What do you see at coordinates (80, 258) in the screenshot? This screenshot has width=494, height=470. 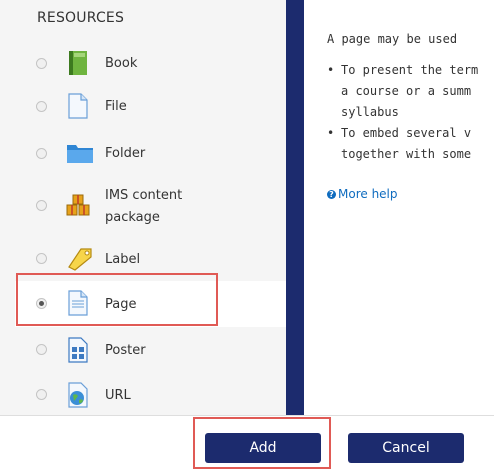 I see `label-tag-icon` at bounding box center [80, 258].